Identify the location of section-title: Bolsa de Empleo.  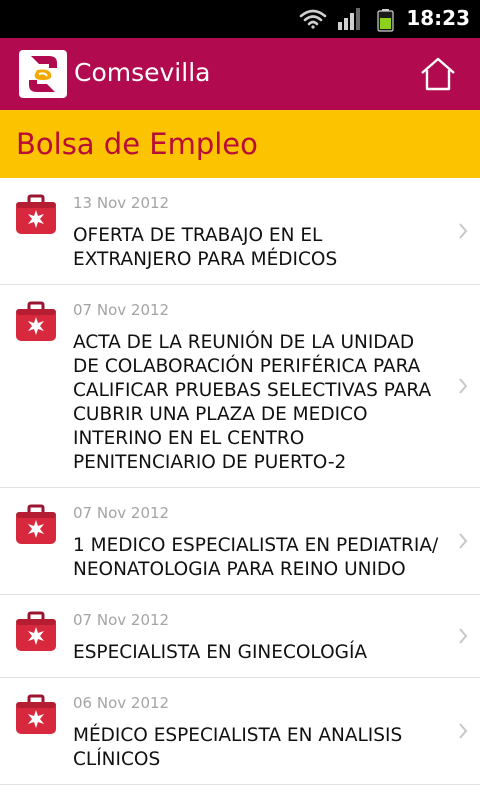
(137, 144).